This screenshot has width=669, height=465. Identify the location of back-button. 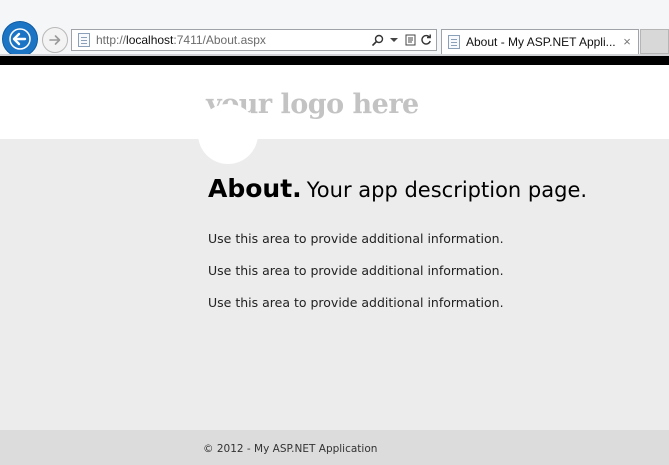
(20, 39).